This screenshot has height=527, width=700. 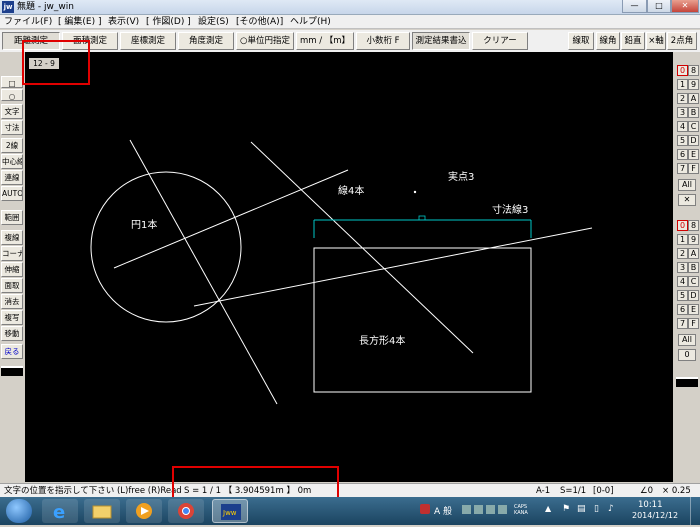 I want to click on tool-dimension: 寸法, so click(x=12, y=127).